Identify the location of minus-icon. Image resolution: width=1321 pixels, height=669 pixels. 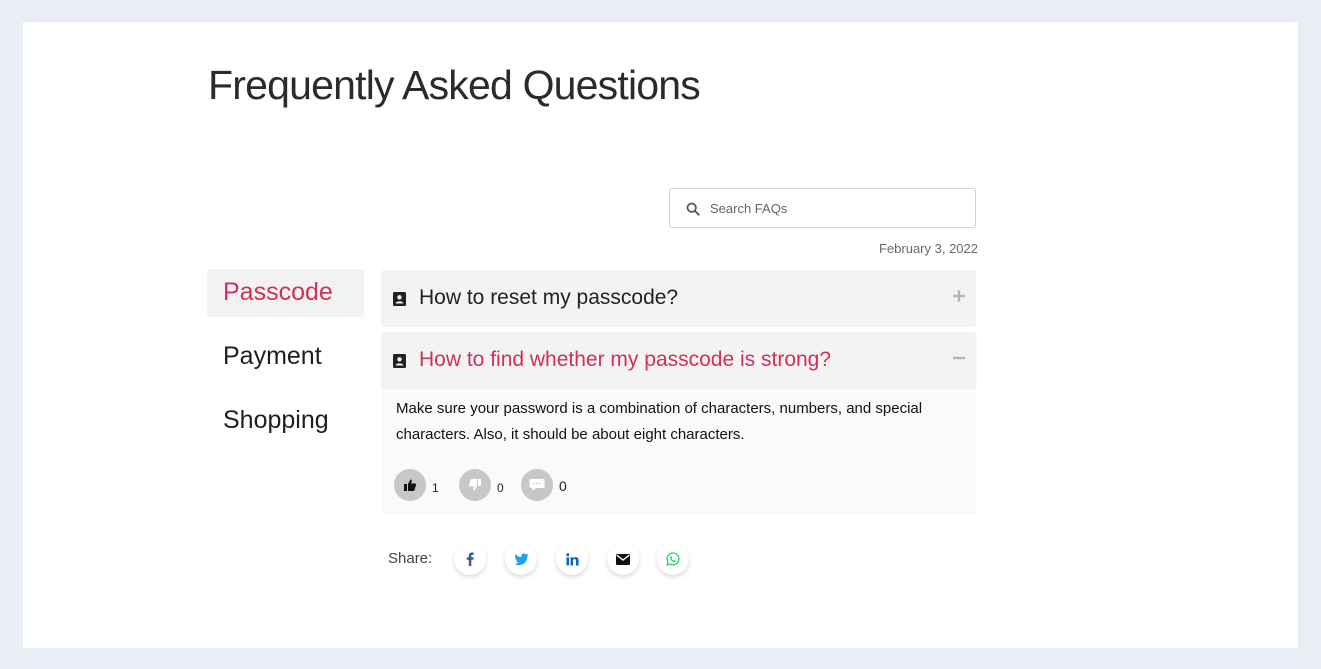
(959, 358).